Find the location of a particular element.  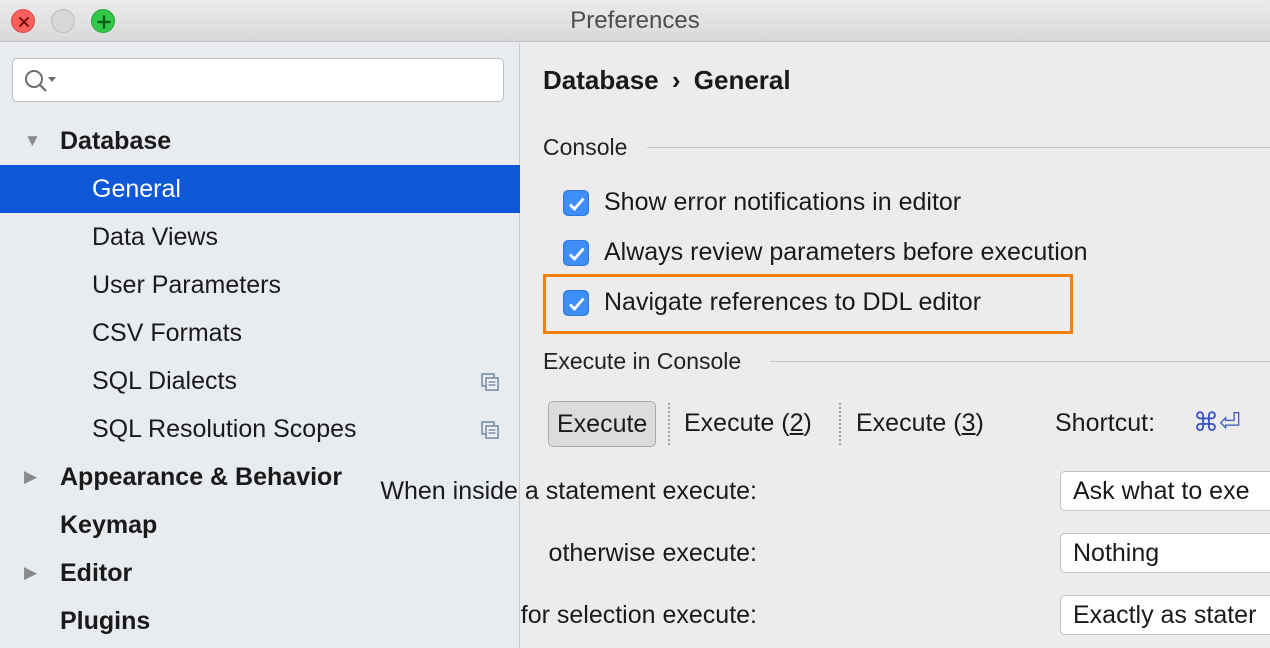

window-title: Preferences is located at coordinates (635, 20).